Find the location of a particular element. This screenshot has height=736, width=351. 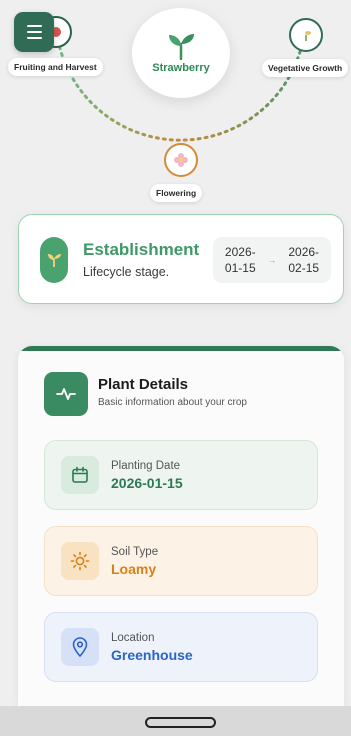

sprout-icon is located at coordinates (308, 36).